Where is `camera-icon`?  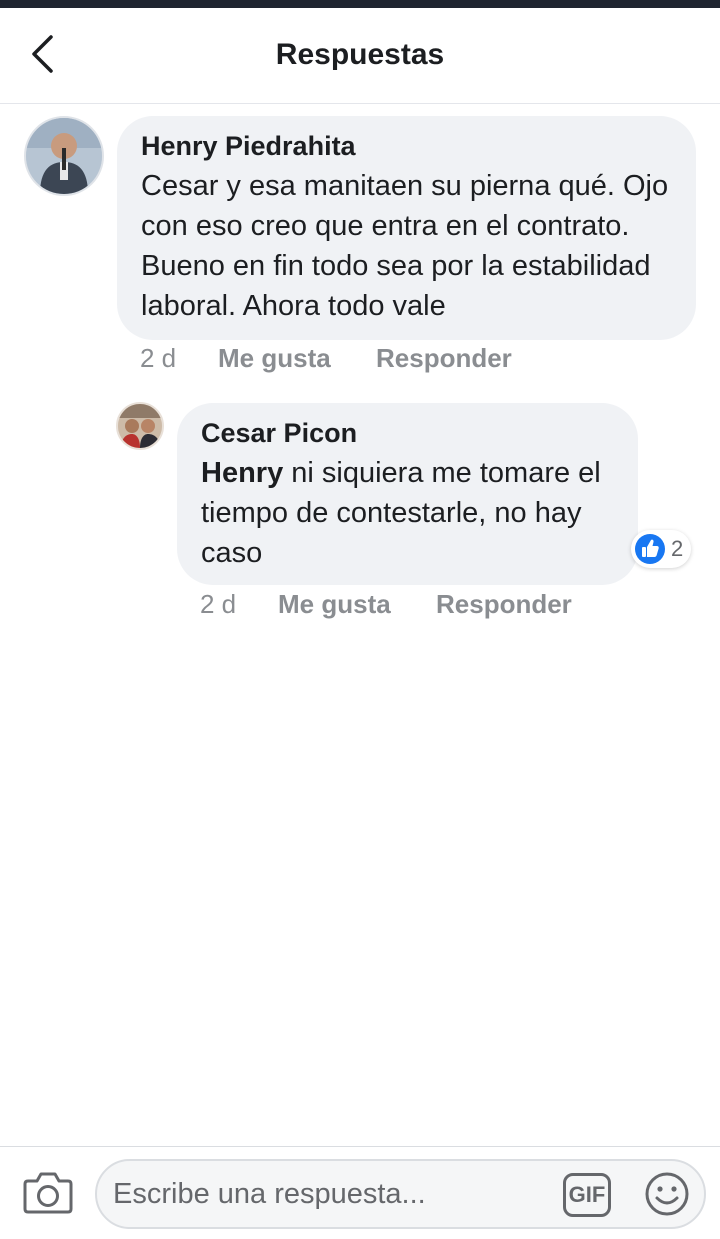
camera-icon is located at coordinates (48, 1193).